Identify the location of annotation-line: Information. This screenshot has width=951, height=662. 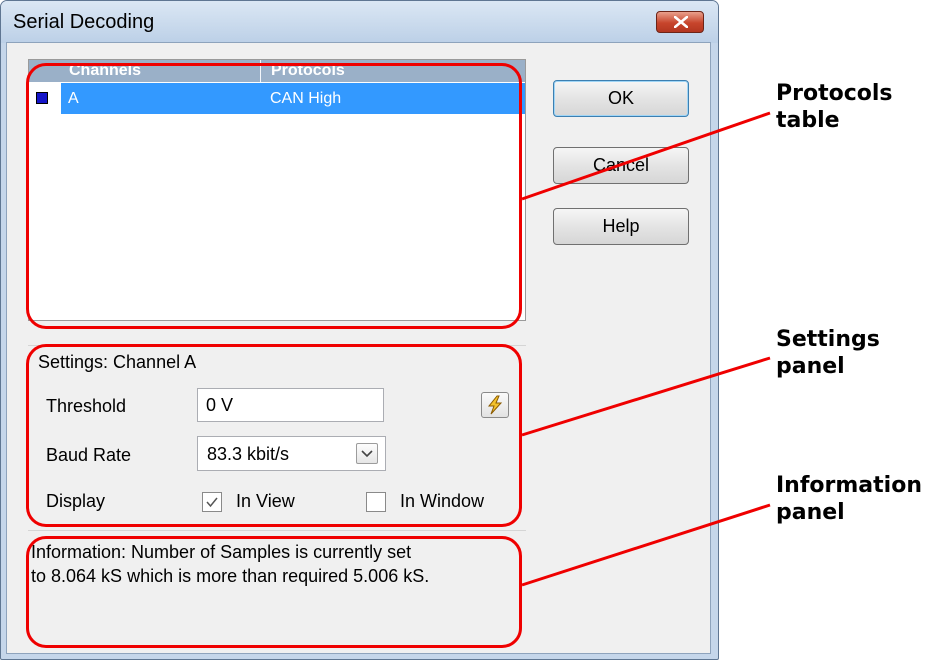
(849, 485).